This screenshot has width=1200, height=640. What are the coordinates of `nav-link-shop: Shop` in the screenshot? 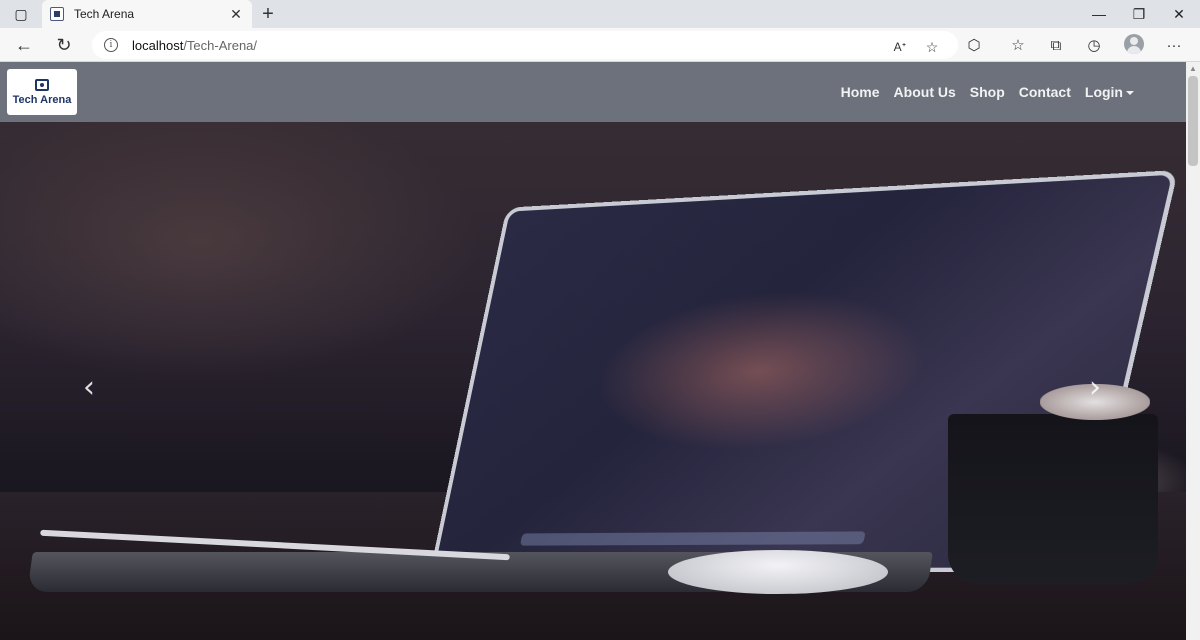 It's located at (987, 92).